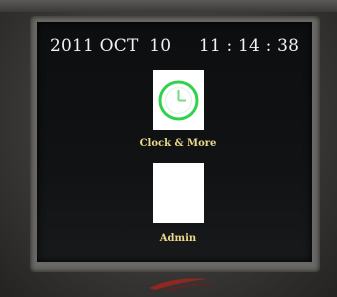 The width and height of the screenshot is (337, 297). I want to click on bezel-edge, so click(168, 6).